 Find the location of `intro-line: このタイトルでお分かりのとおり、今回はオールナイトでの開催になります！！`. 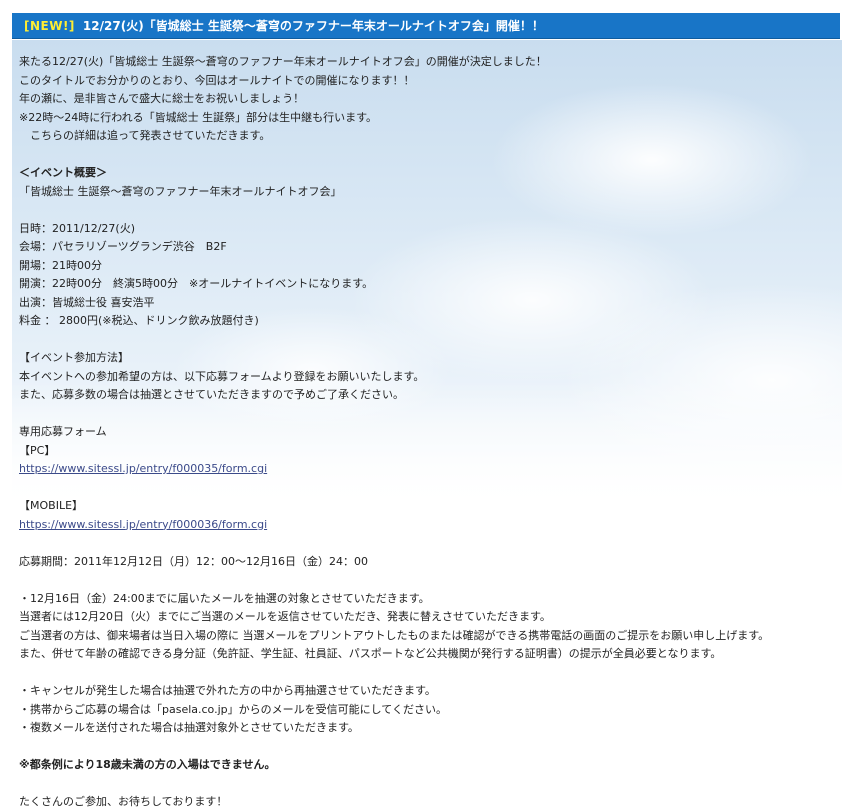

intro-line: このタイトルでお分かりのとおり、今回はオールナイトでの開催になります！！ is located at coordinates (217, 80).